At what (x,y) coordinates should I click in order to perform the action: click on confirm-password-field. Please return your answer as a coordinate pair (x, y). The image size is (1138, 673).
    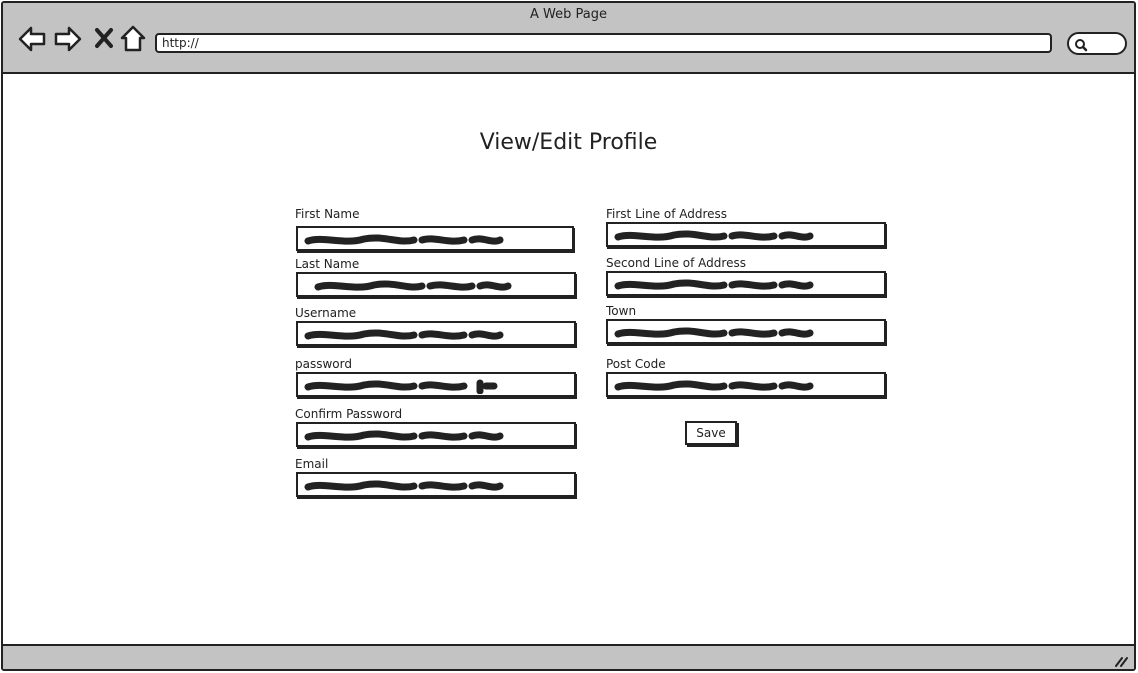
    Looking at the image, I should click on (436, 434).